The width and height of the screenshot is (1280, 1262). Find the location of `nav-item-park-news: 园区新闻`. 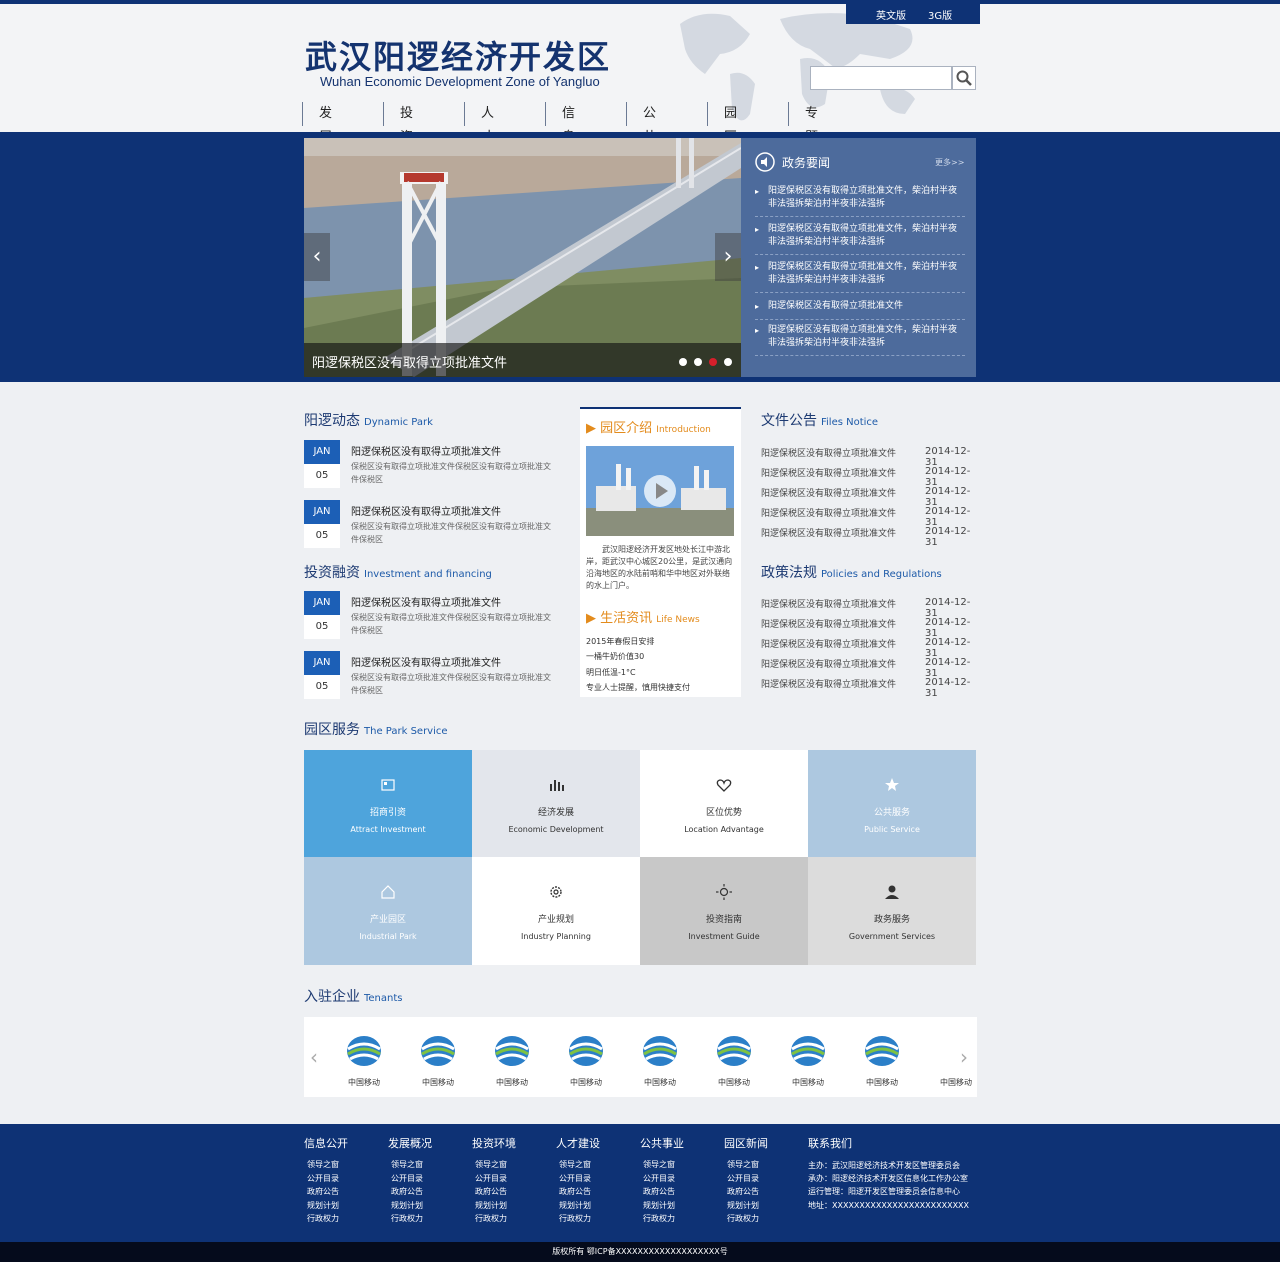

nav-item-park-news: 园区新闻 is located at coordinates (722, 147).